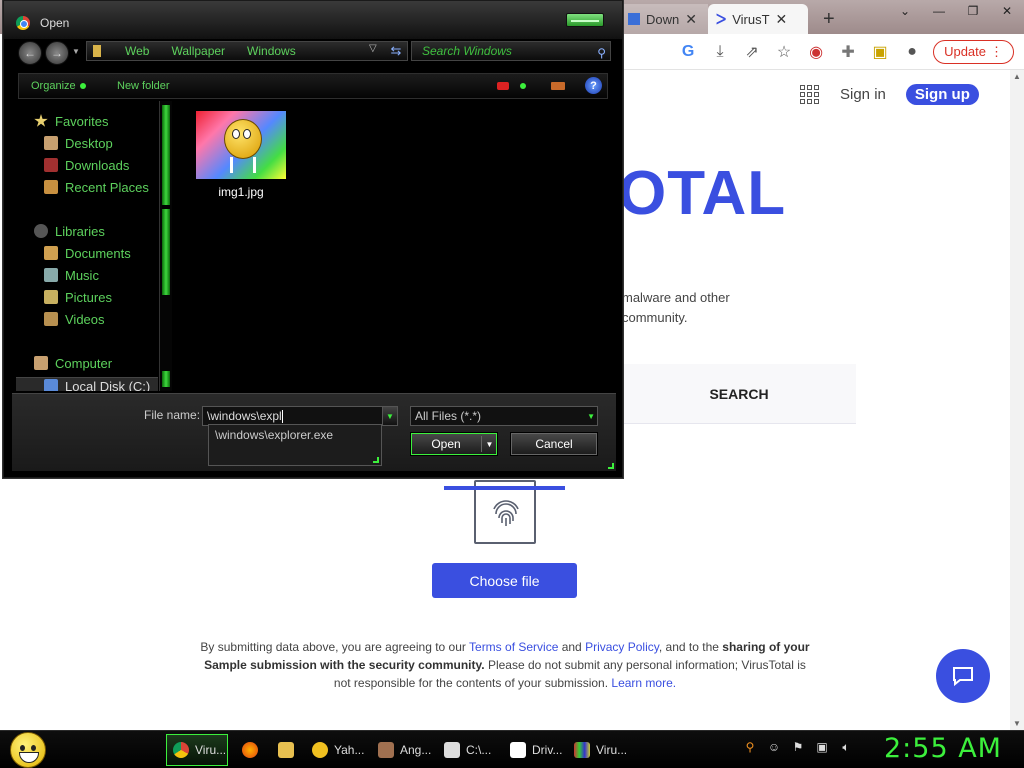 The width and height of the screenshot is (1024, 768). Describe the element at coordinates (503, 86) in the screenshot. I see `change-view-icon` at that location.